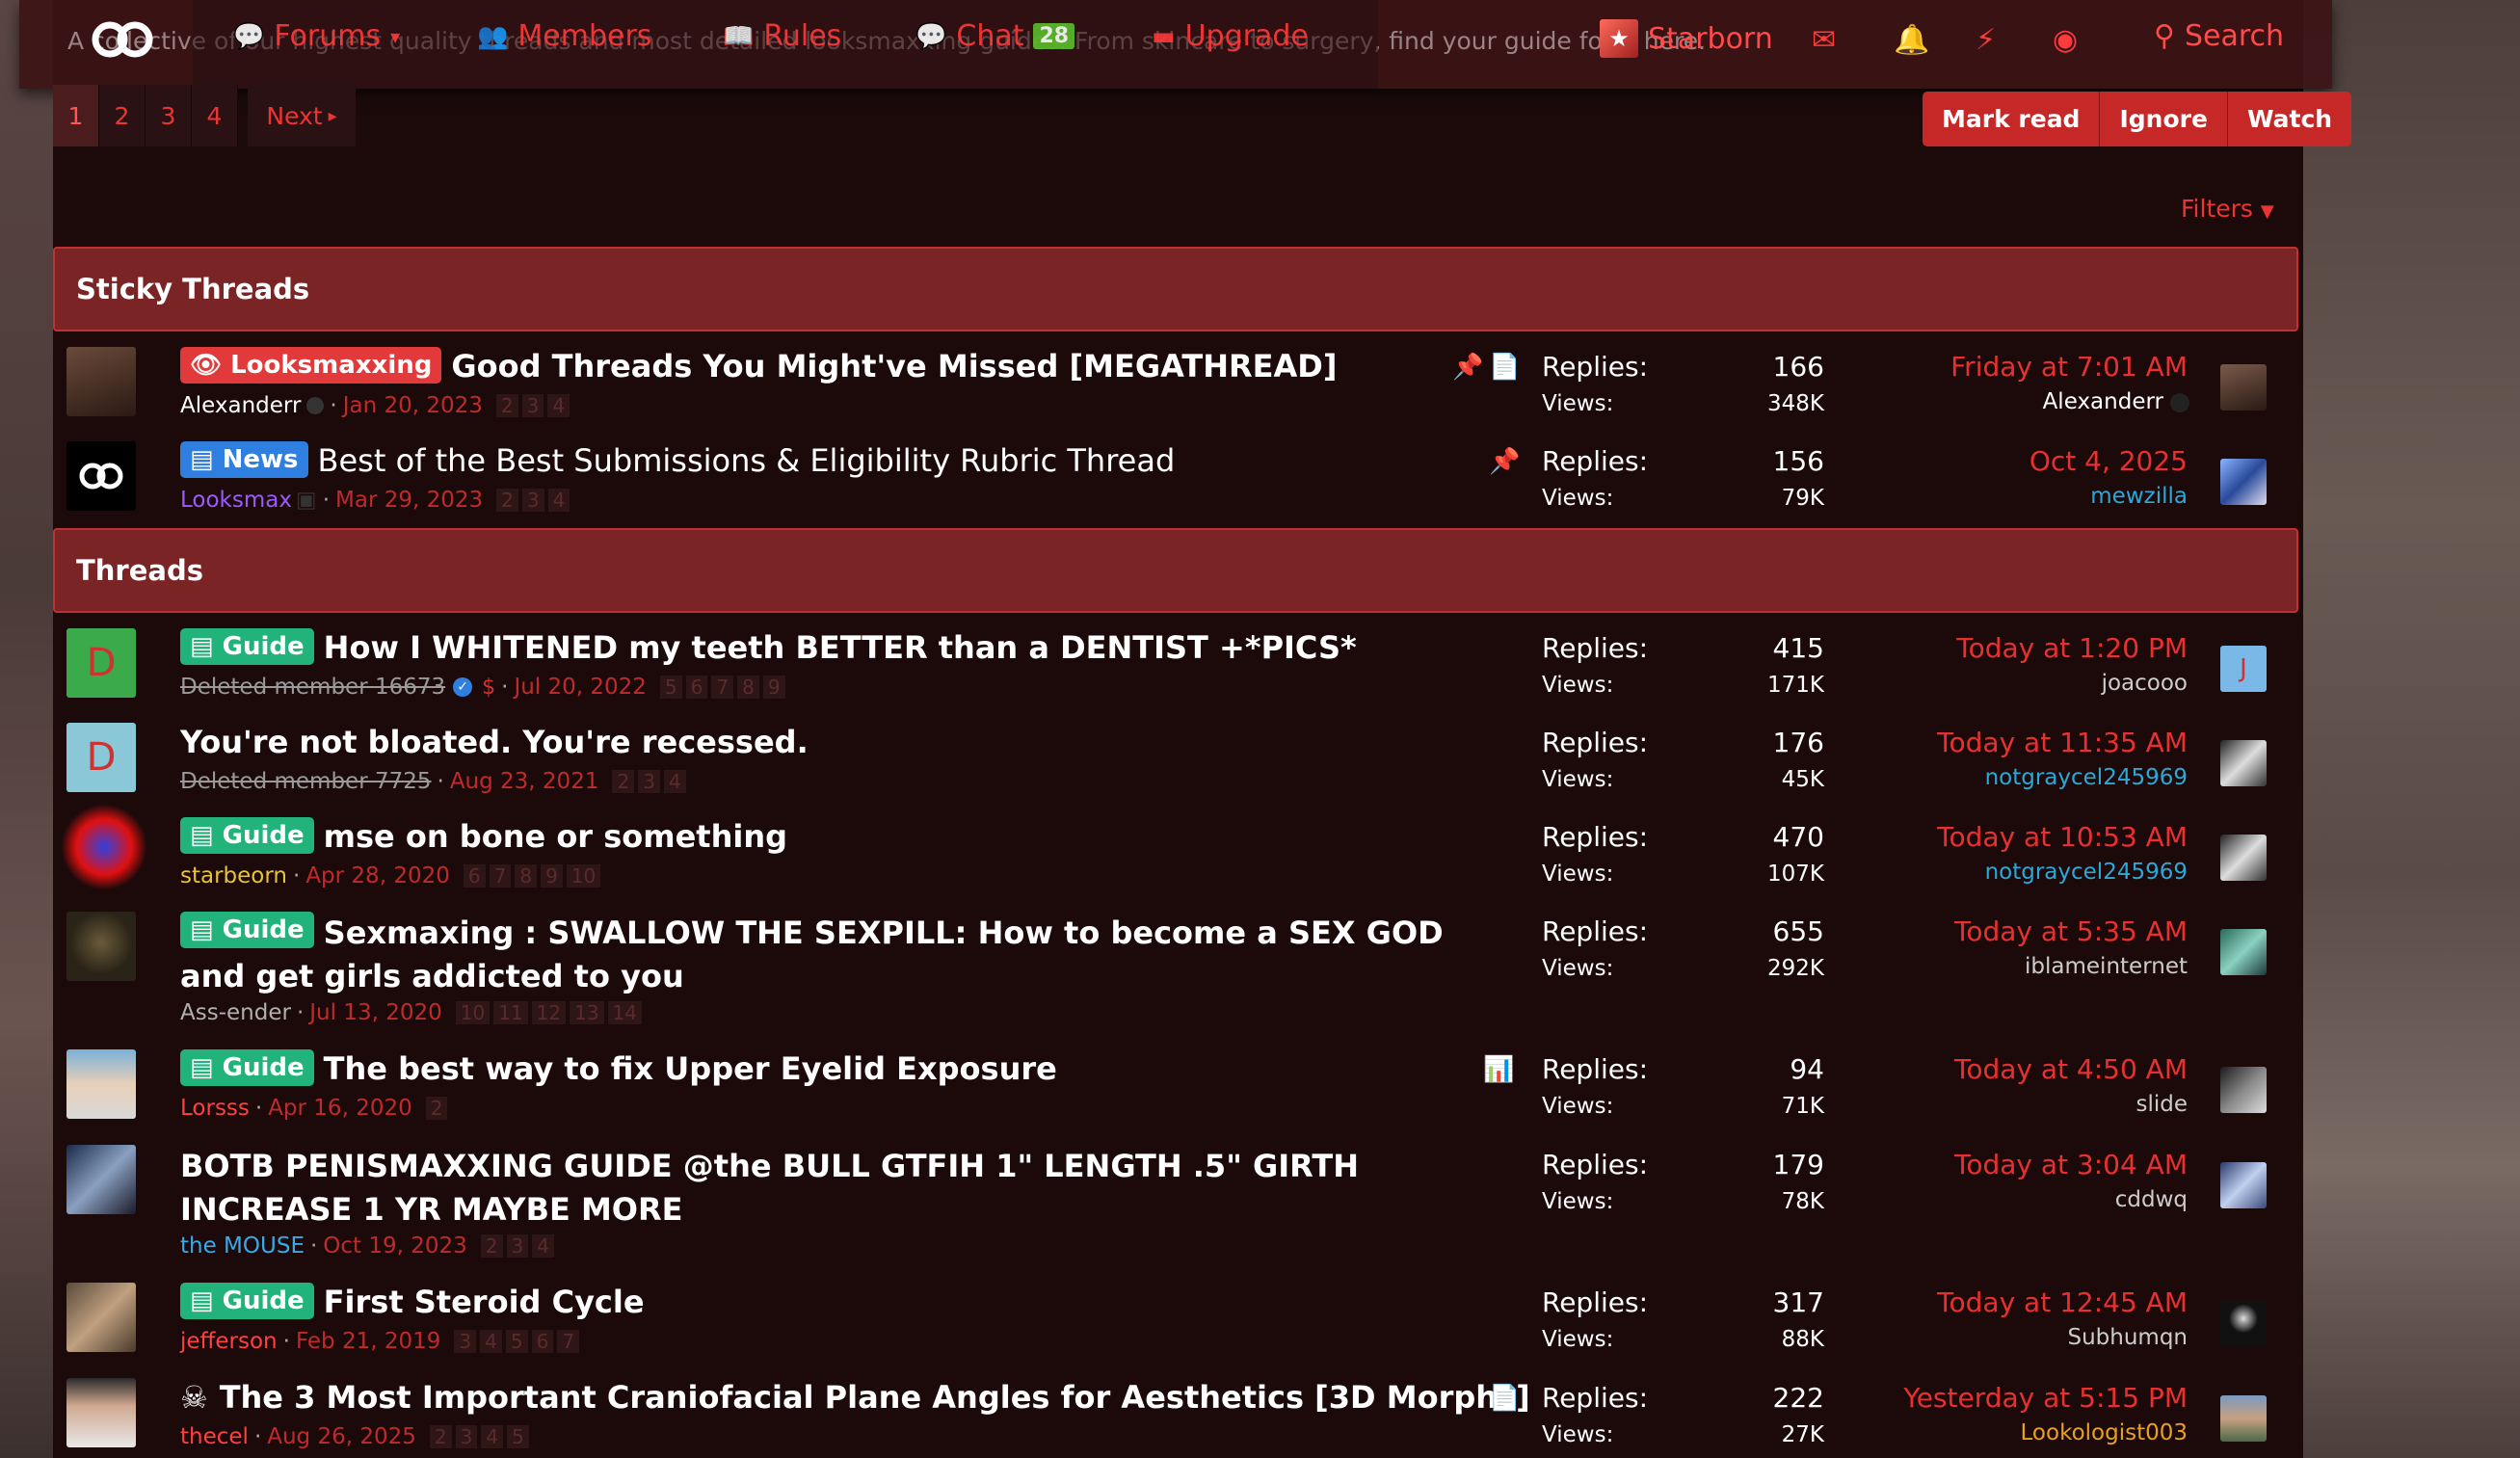  I want to click on last-post-date: Yesterday at 5:15 PM, so click(2046, 1398).